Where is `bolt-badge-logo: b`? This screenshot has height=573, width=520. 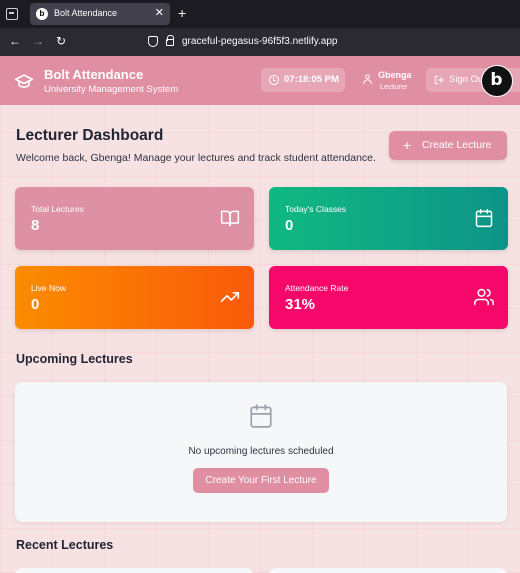
bolt-badge-logo: b is located at coordinates (497, 81).